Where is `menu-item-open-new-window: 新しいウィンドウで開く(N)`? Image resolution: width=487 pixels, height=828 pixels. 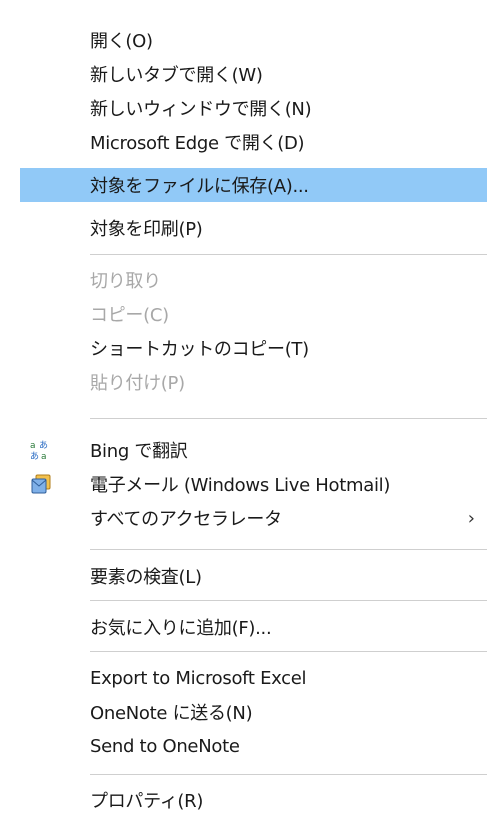 menu-item-open-new-window: 新しいウィンドウで開く(N) is located at coordinates (253, 108).